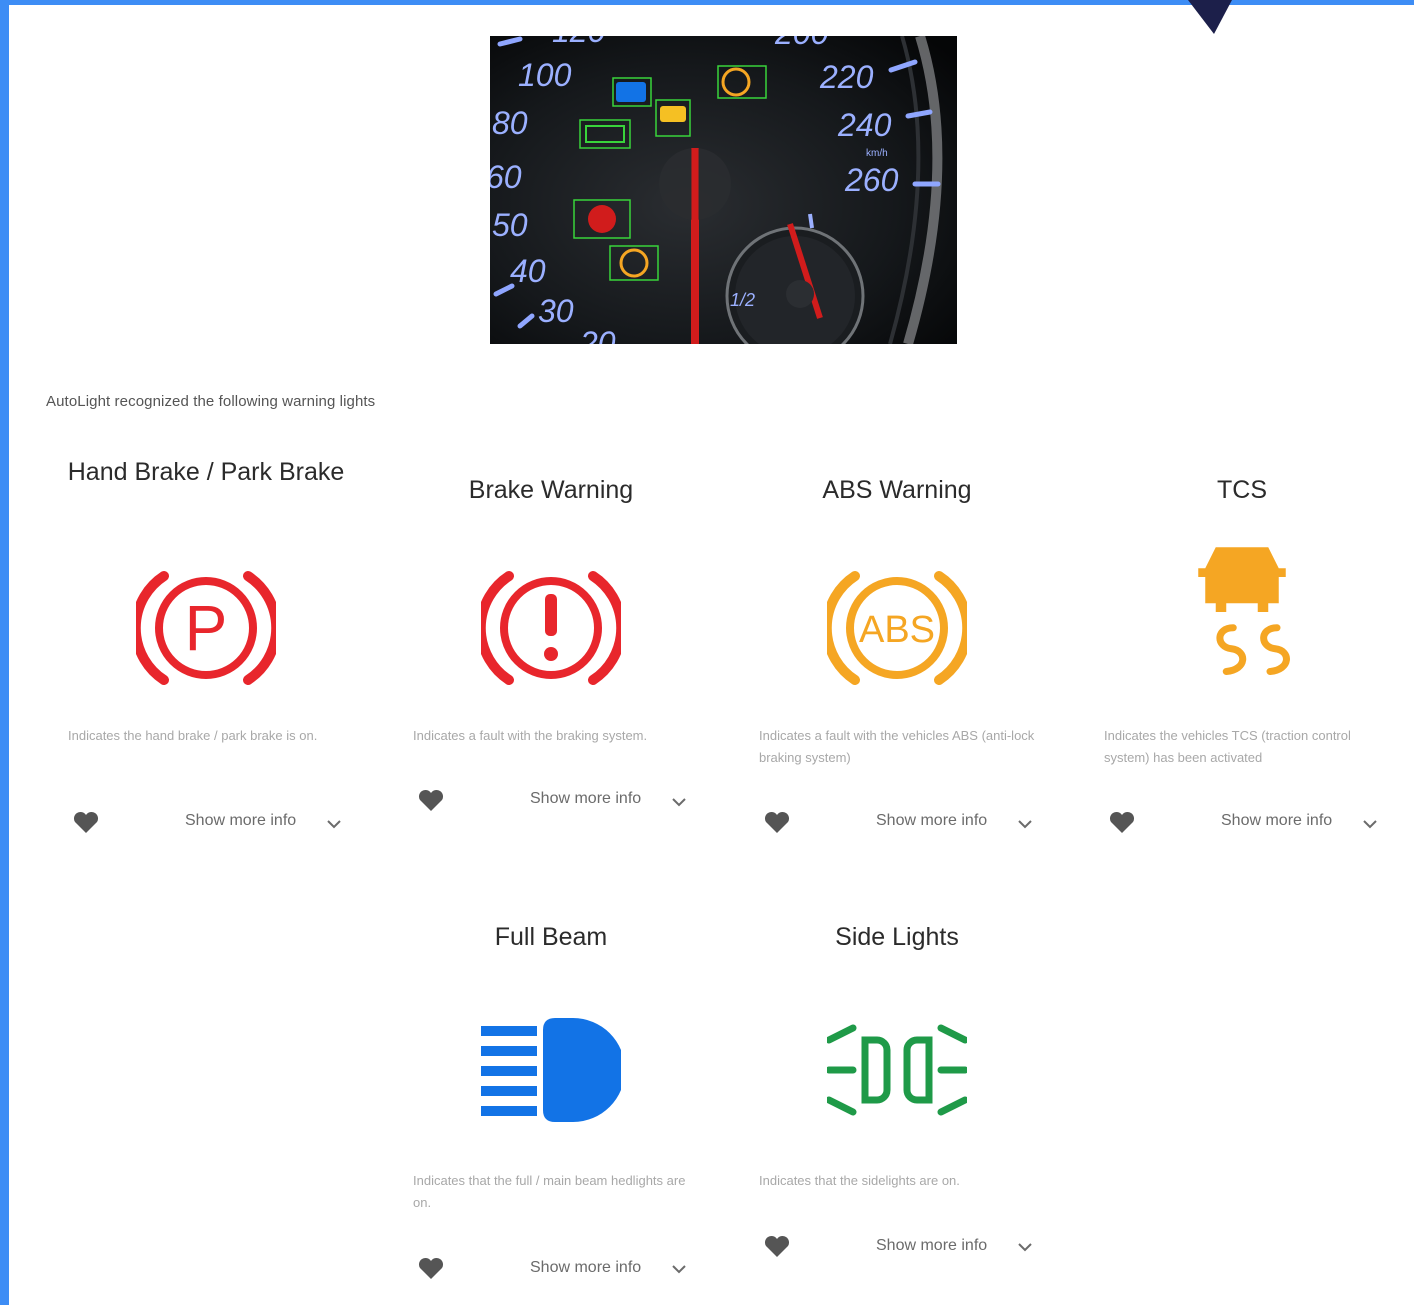 The image size is (1414, 1305). What do you see at coordinates (206, 472) in the screenshot?
I see `card-title: Hand Brake / Park Brake` at bounding box center [206, 472].